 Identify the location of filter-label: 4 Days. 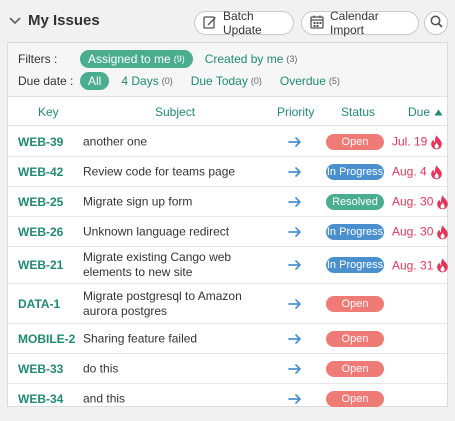
(140, 81).